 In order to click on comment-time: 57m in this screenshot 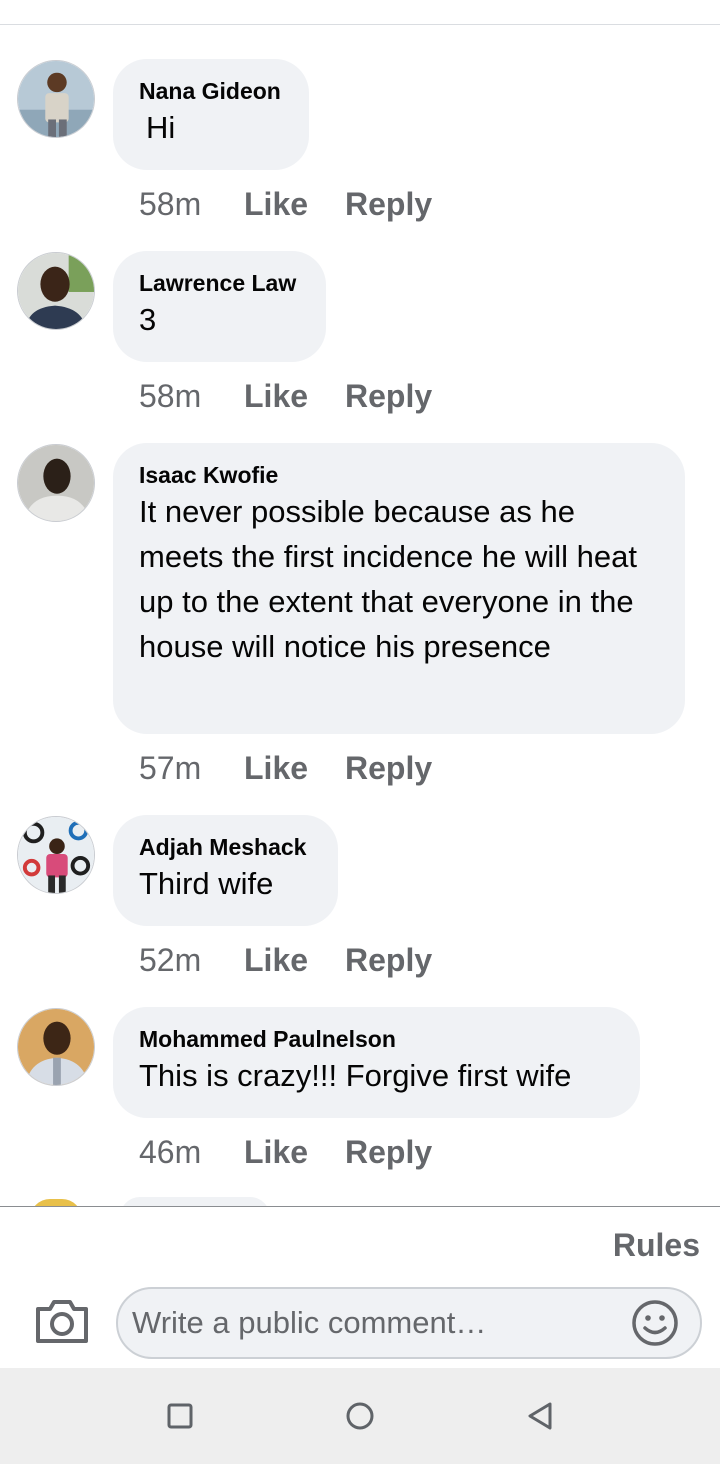, I will do `click(170, 767)`.